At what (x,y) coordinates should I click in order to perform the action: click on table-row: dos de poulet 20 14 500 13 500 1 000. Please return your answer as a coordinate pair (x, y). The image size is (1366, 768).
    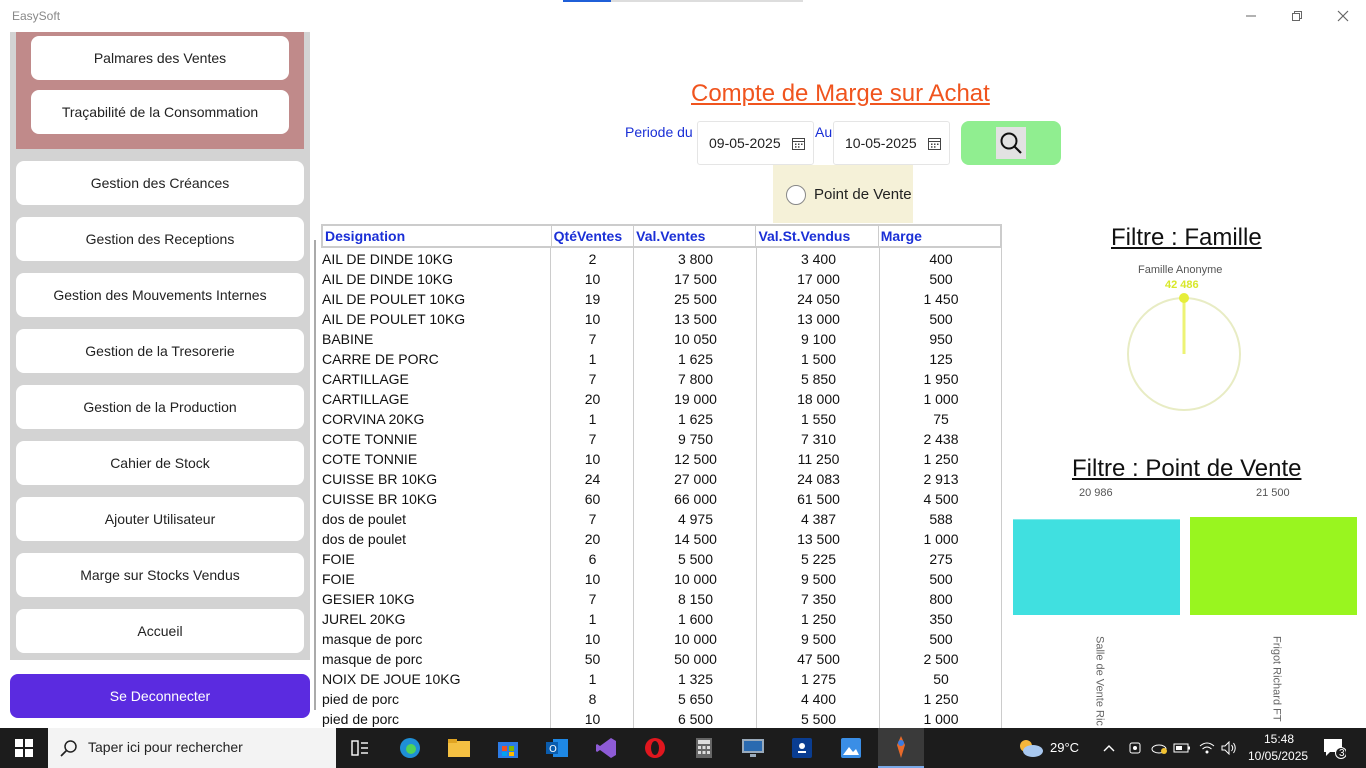
    Looking at the image, I should click on (661, 539).